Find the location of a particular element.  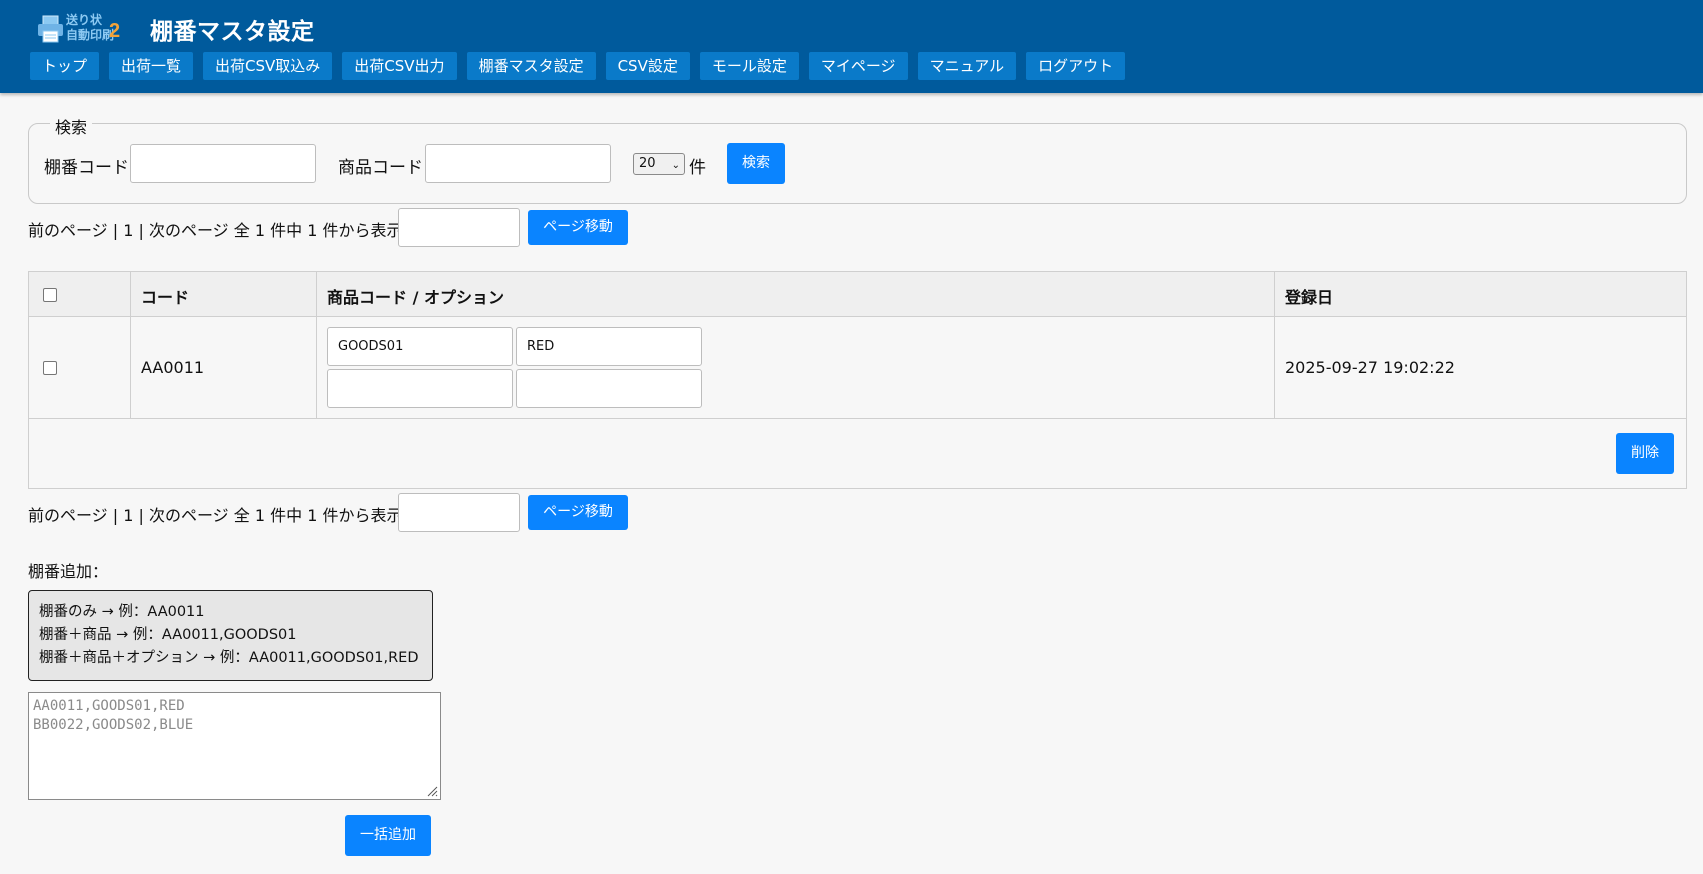

nav-shipment-csv-import: 出荷CSV取込み is located at coordinates (268, 66).